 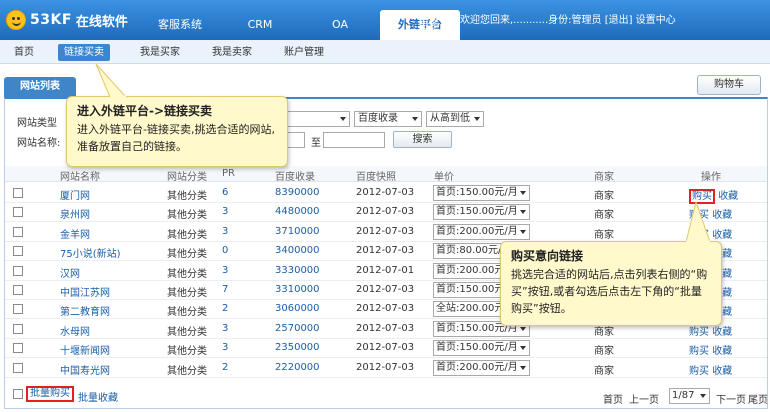 I want to click on more-menu: 更多 ▾, so click(x=433, y=25).